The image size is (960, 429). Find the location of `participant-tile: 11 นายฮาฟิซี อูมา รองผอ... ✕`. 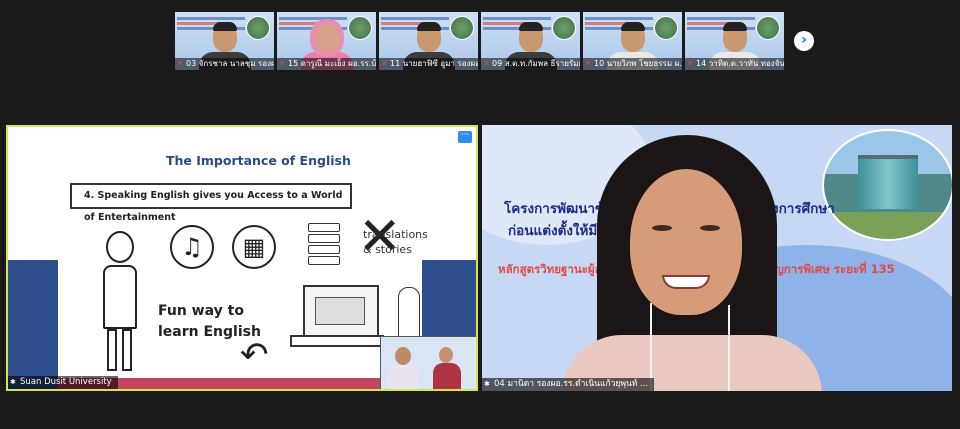

participant-tile: 11 นายฮาฟิซี อูมา รองผอ... ✕ is located at coordinates (428, 41).